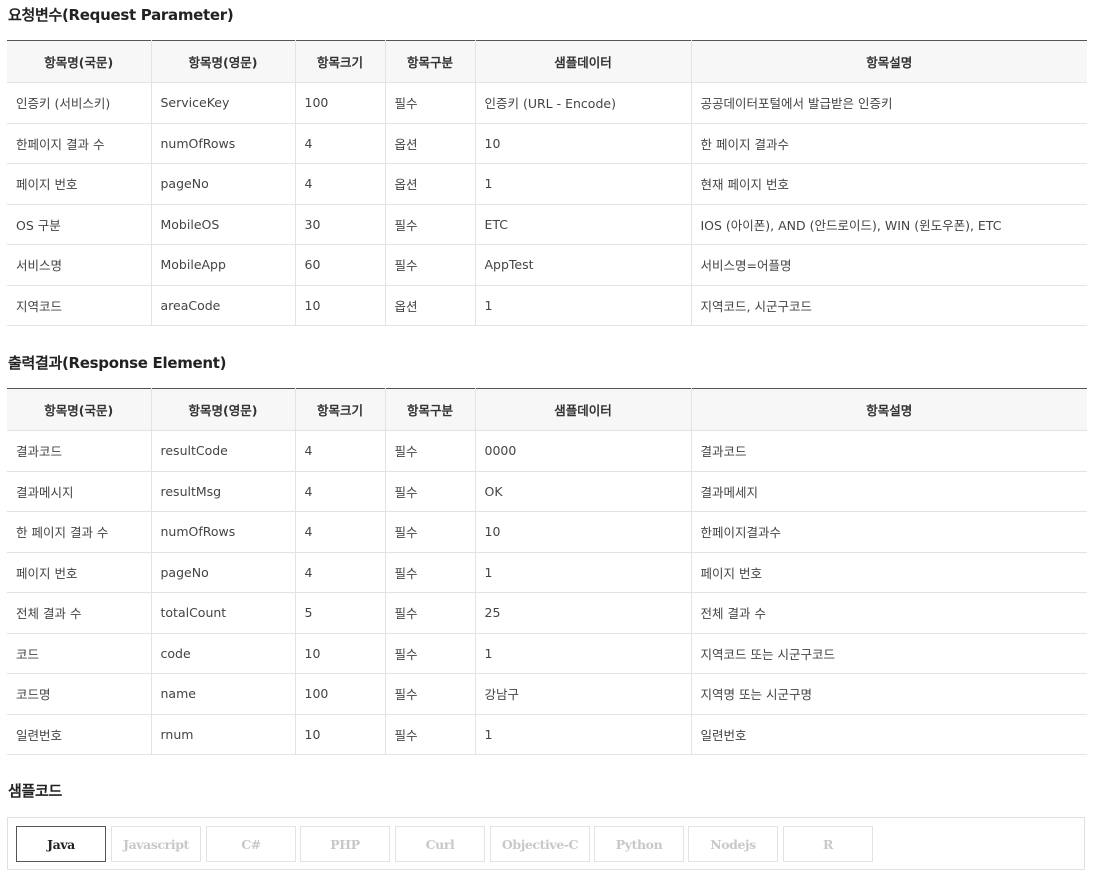  I want to click on table-row: 페이지 번호 pageNo 4 옵션 1 현재 페이지 번호, so click(547, 184).